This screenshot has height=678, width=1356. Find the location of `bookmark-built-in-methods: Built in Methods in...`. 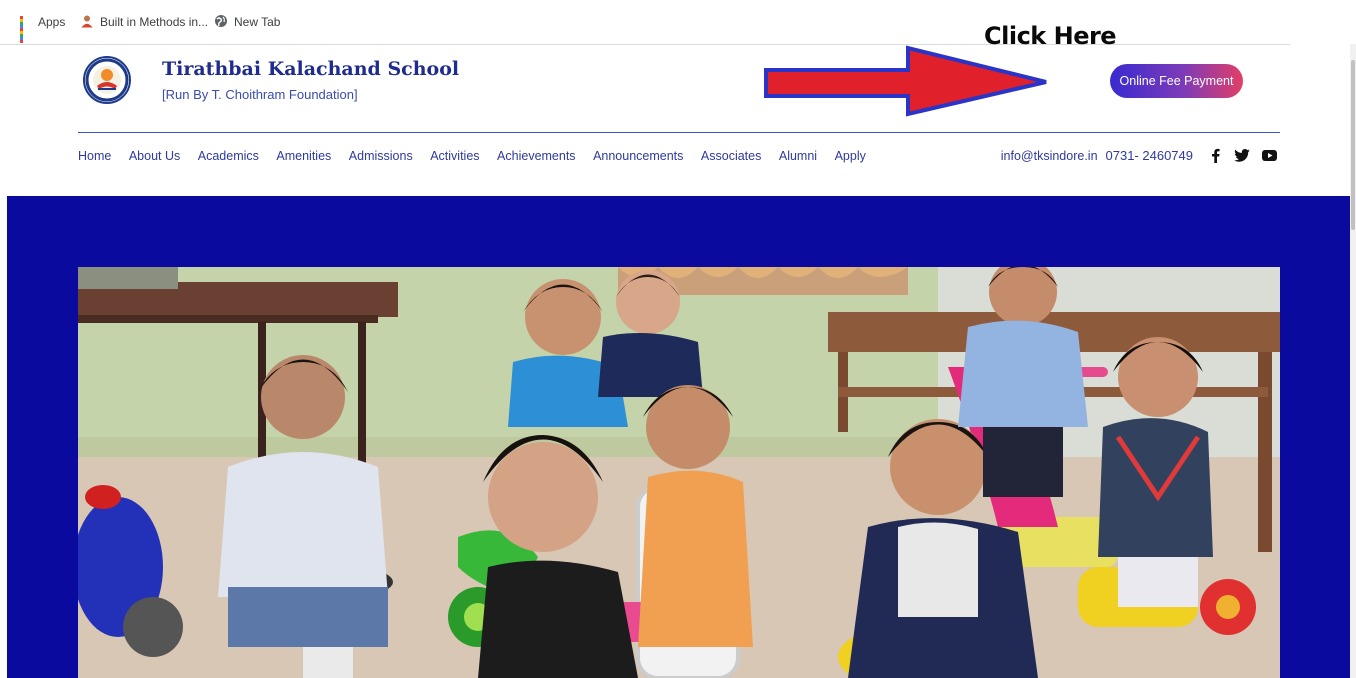

bookmark-built-in-methods: Built in Methods in... is located at coordinates (144, 22).